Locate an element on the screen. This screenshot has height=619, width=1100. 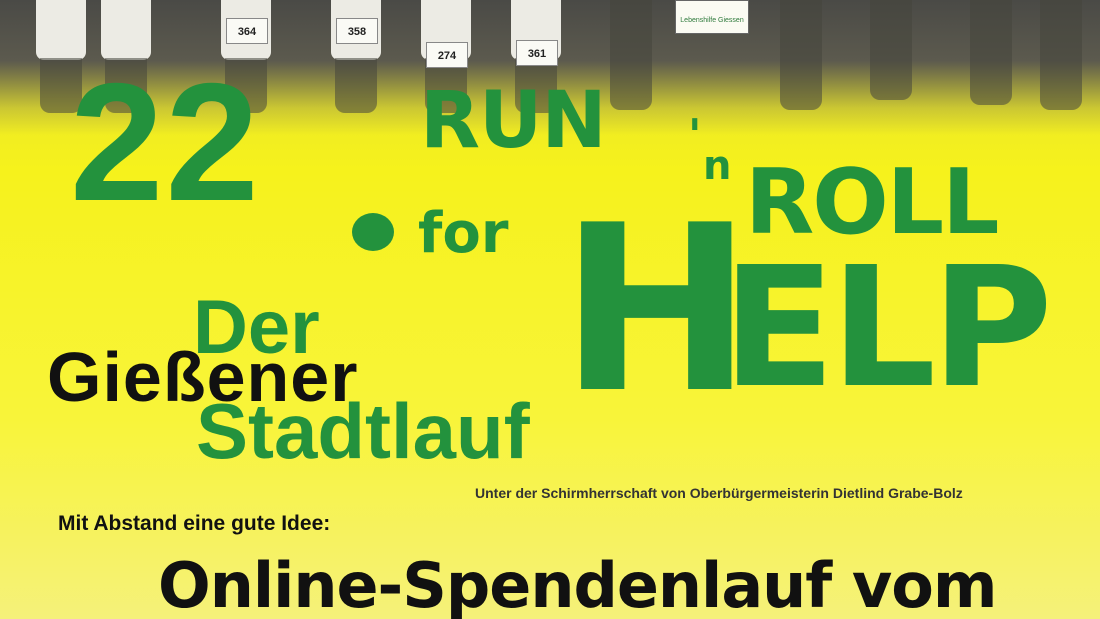
edition-dot is located at coordinates (373, 232).